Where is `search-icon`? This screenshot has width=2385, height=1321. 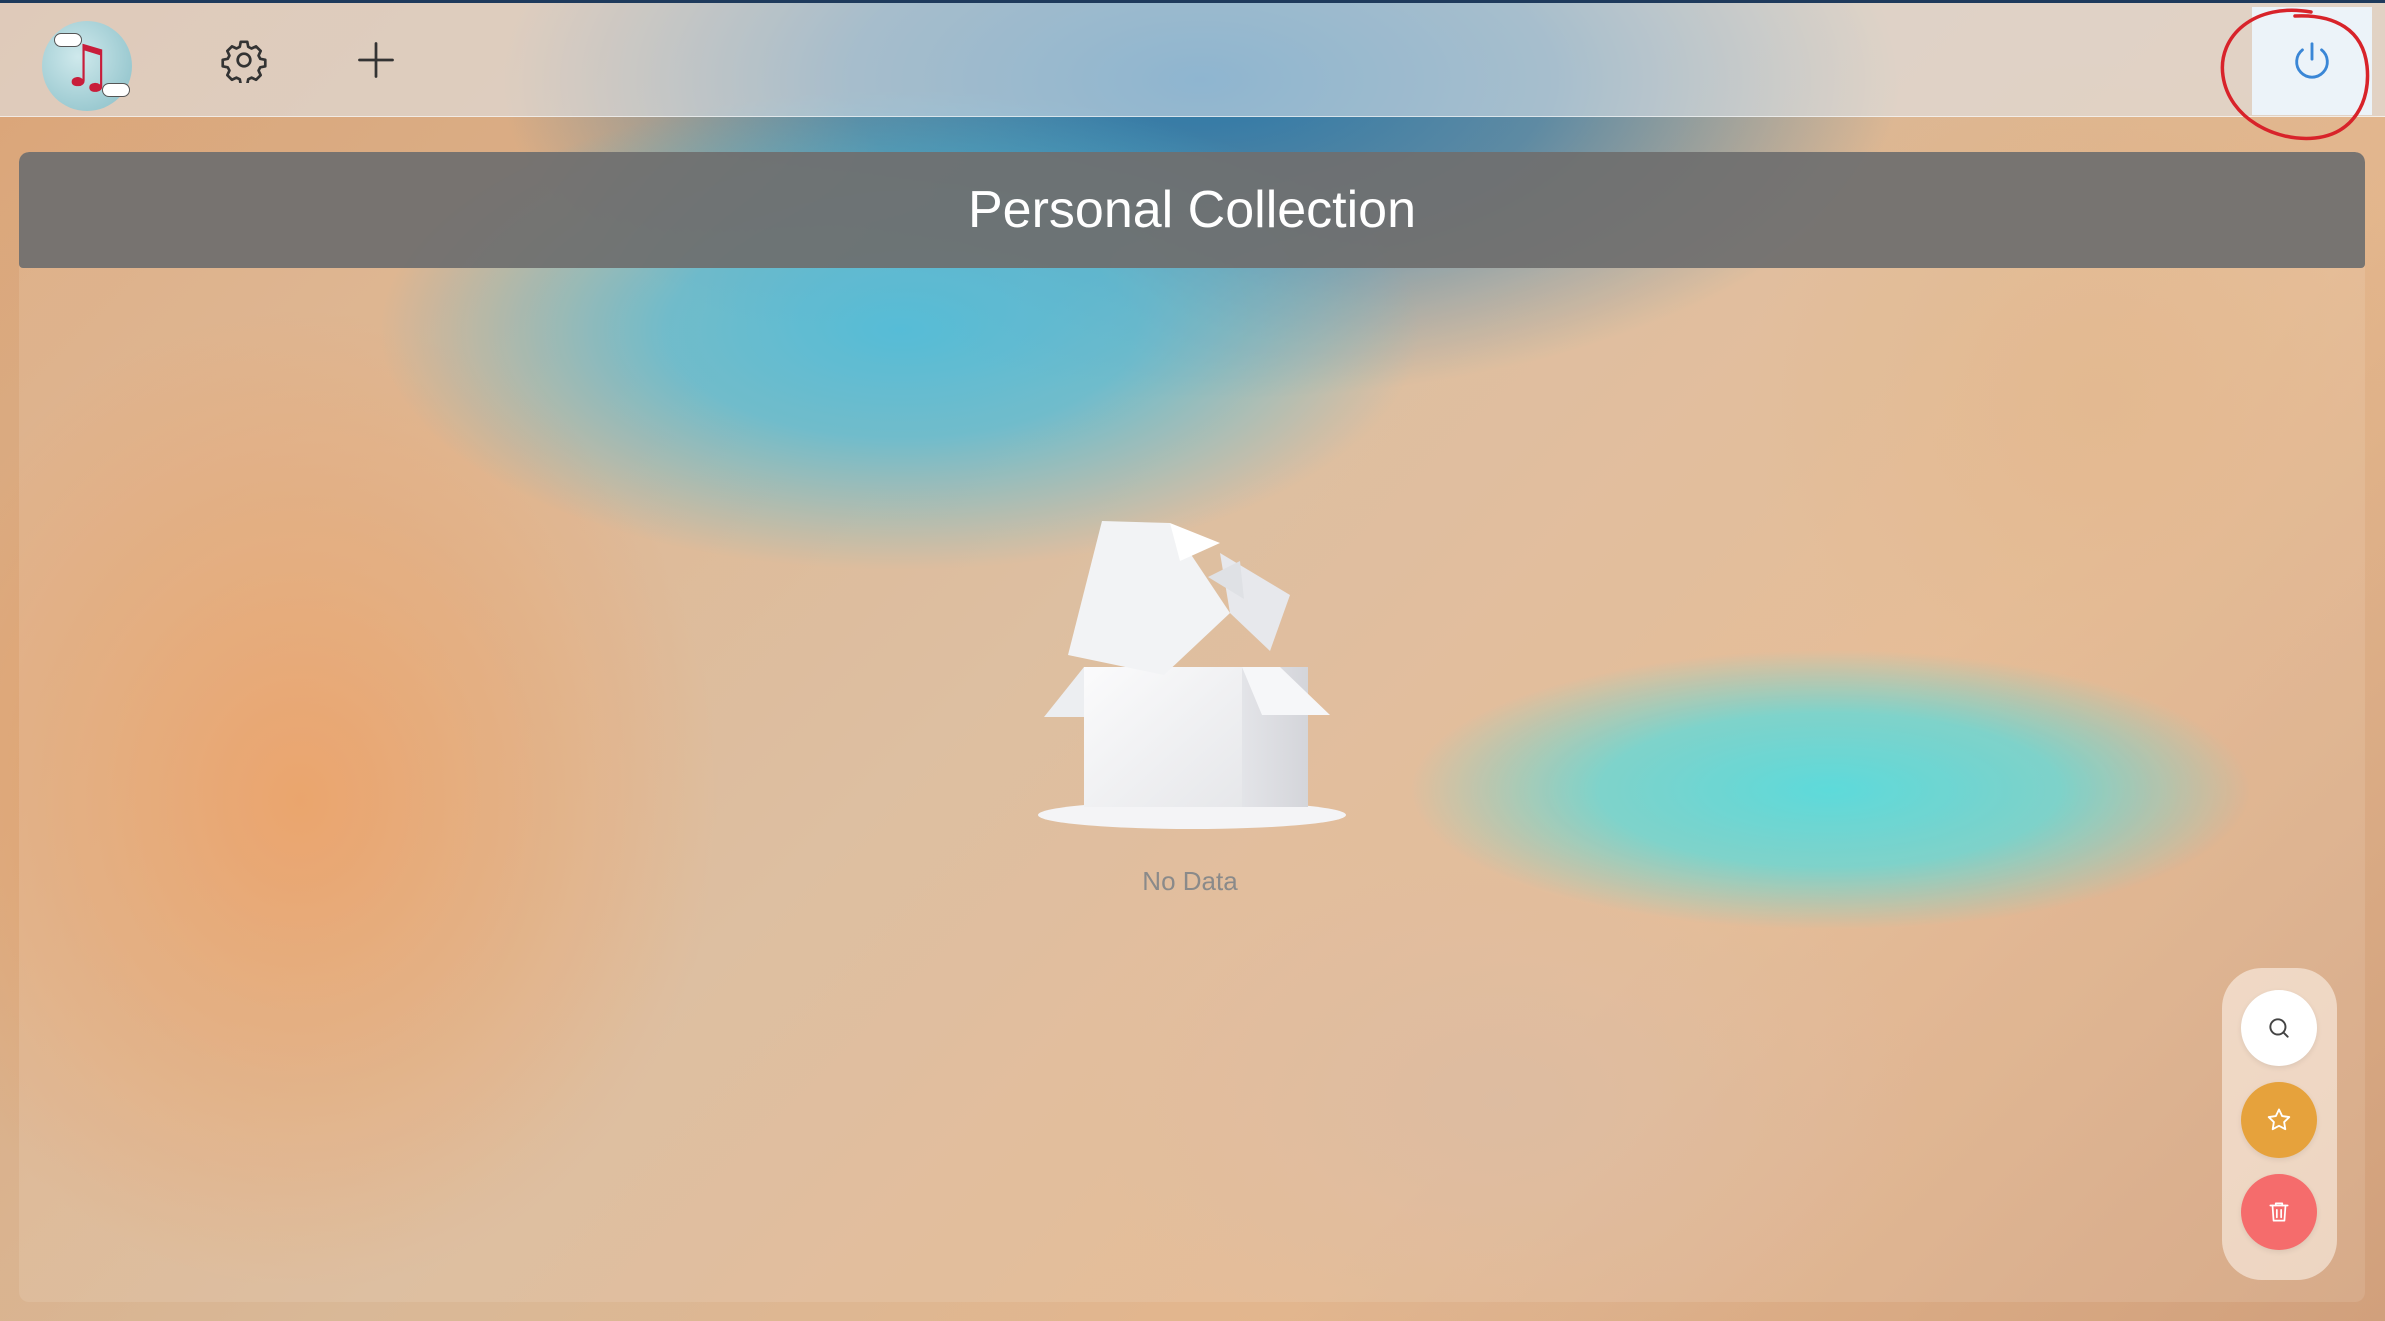 search-icon is located at coordinates (2279, 1028).